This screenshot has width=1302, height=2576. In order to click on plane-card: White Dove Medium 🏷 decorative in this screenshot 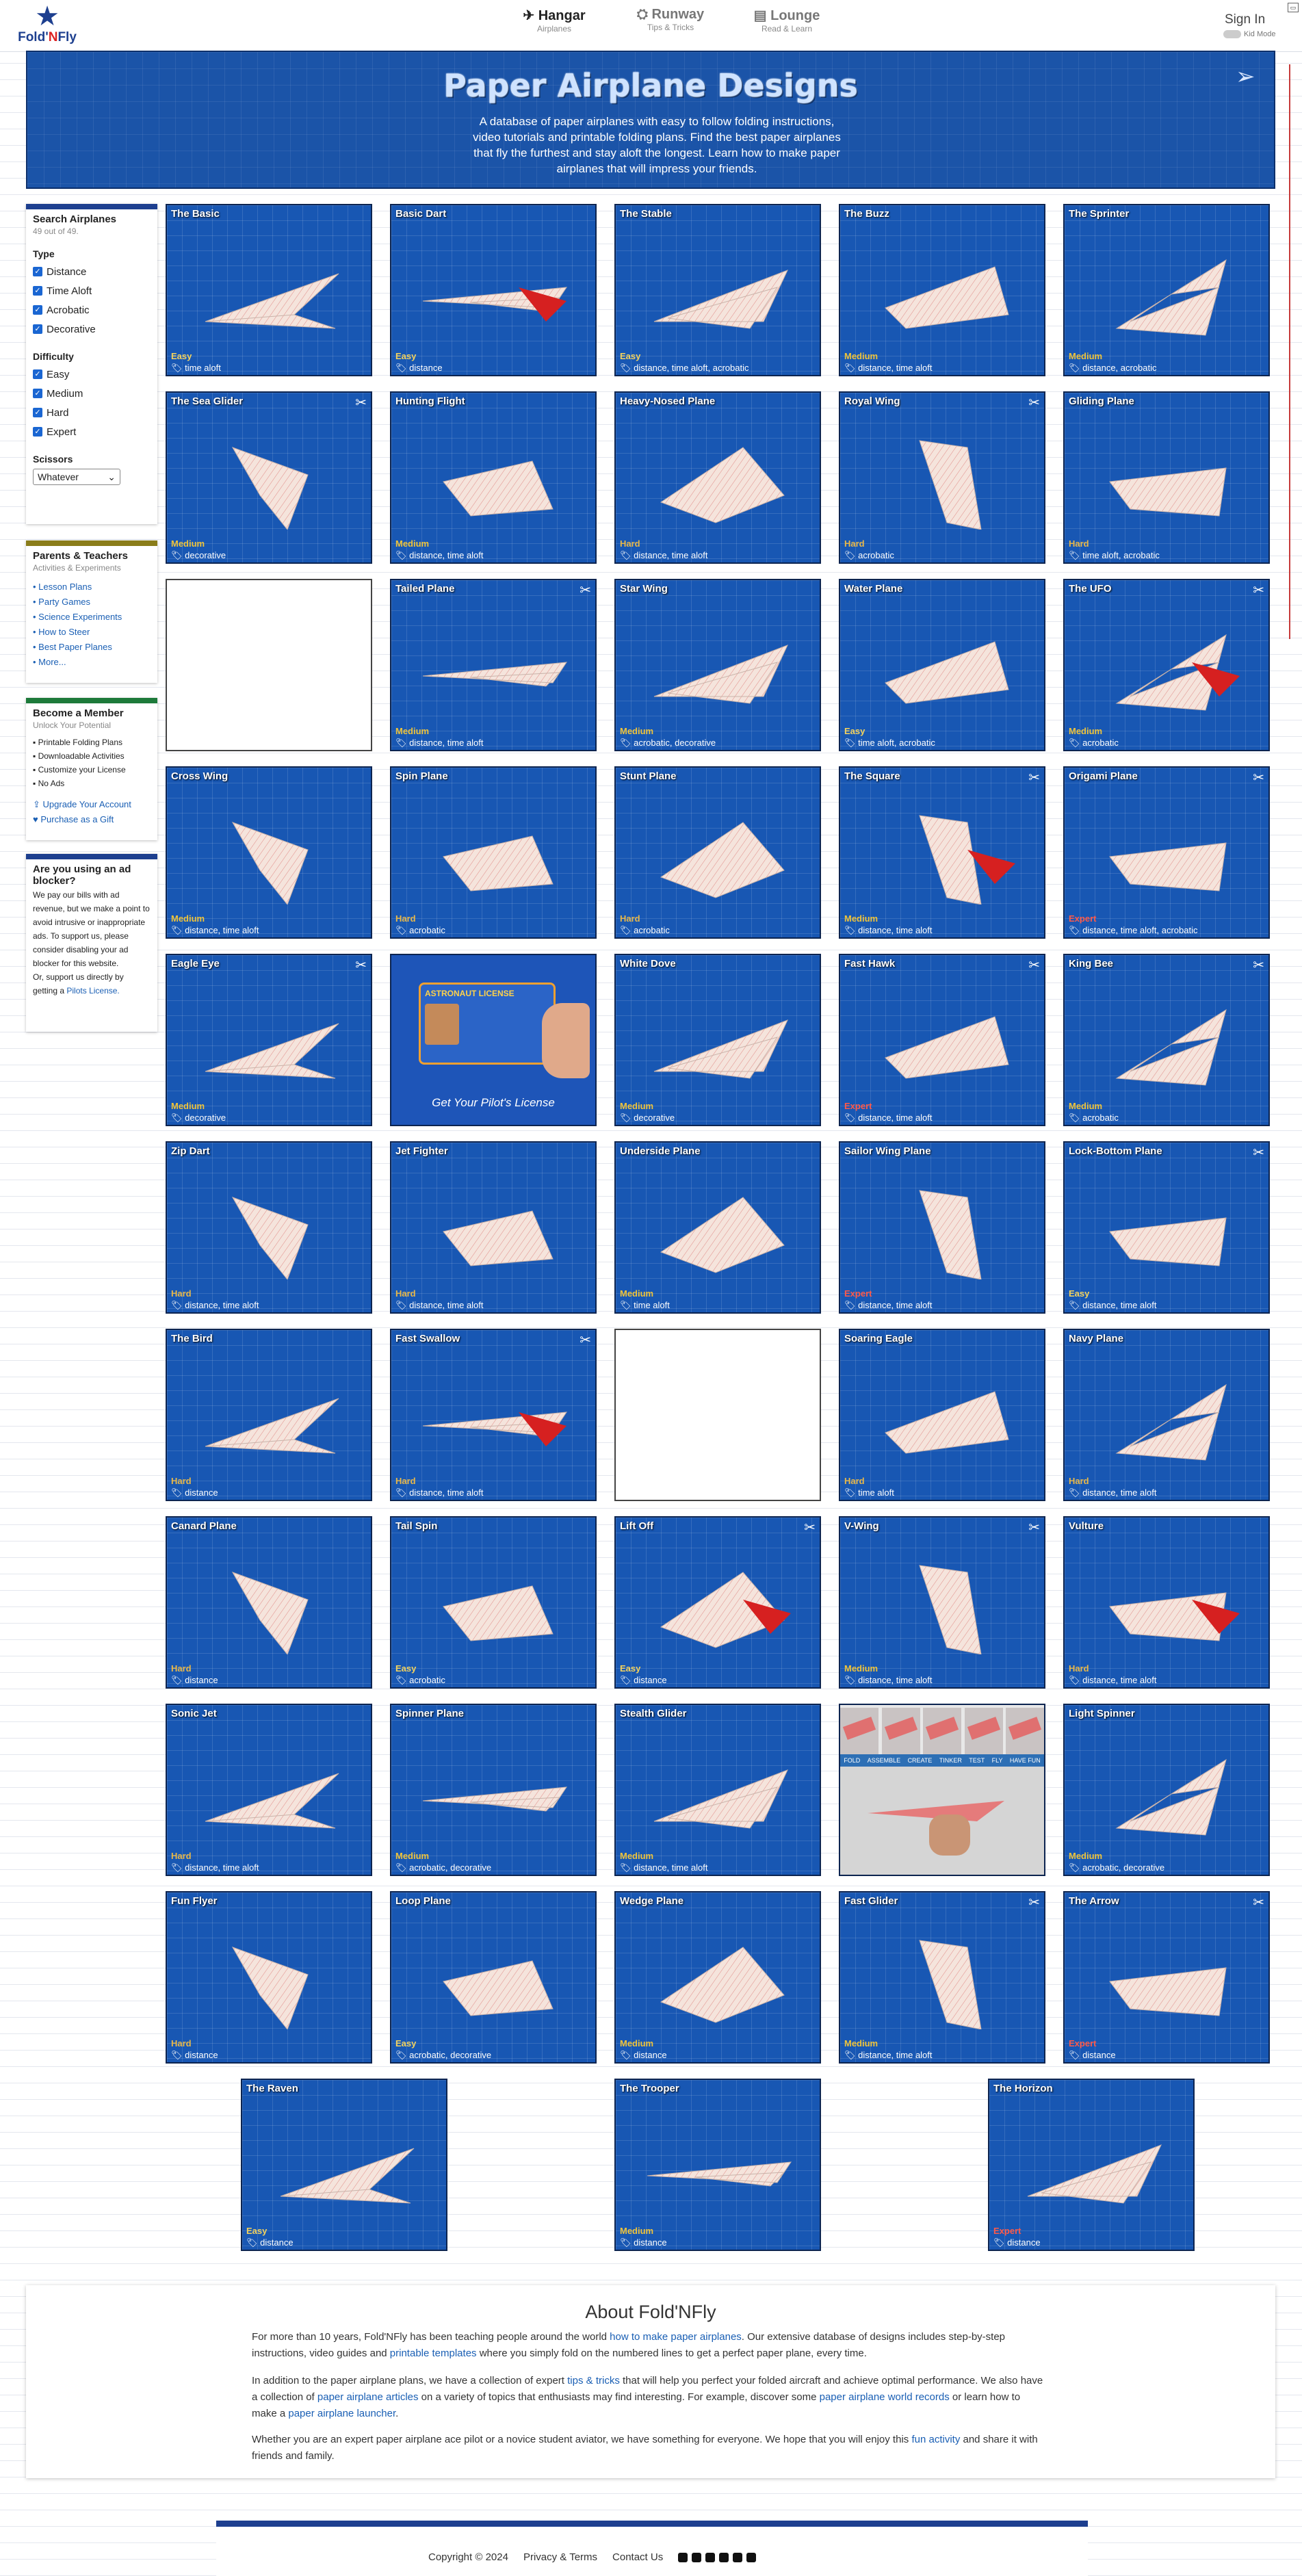, I will do `click(717, 1040)`.